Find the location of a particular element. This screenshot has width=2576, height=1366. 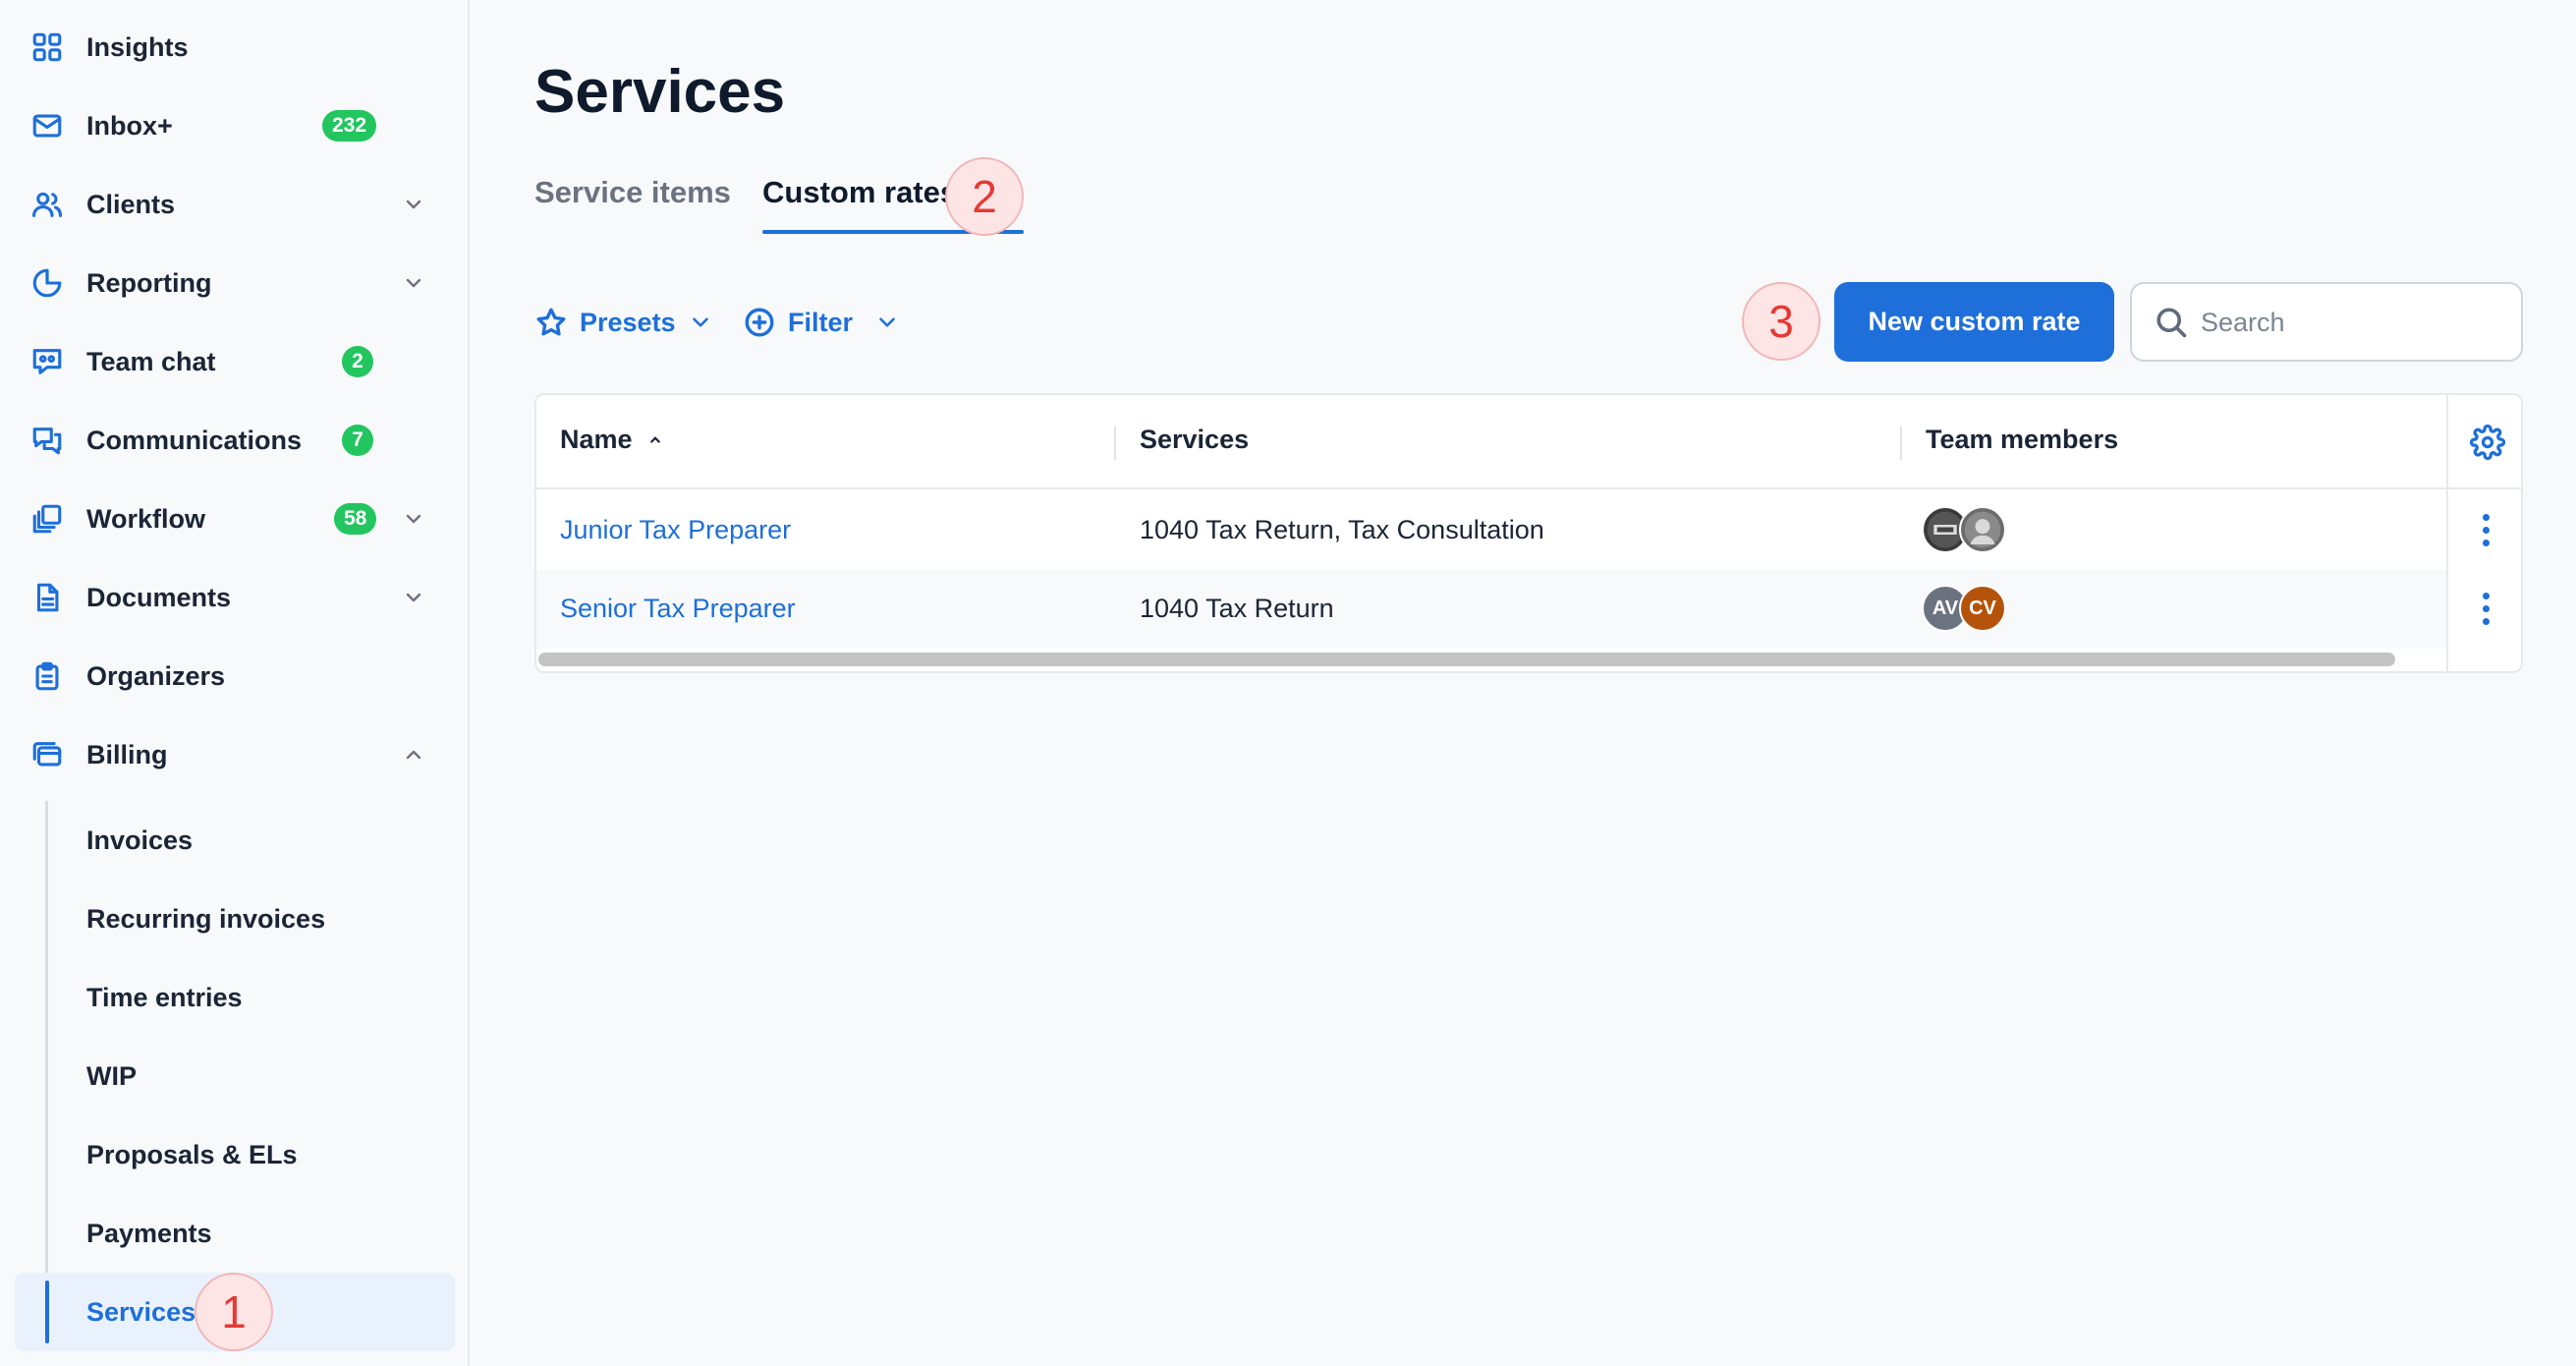

sidebar-subitem-label: Invoices is located at coordinates (140, 840).